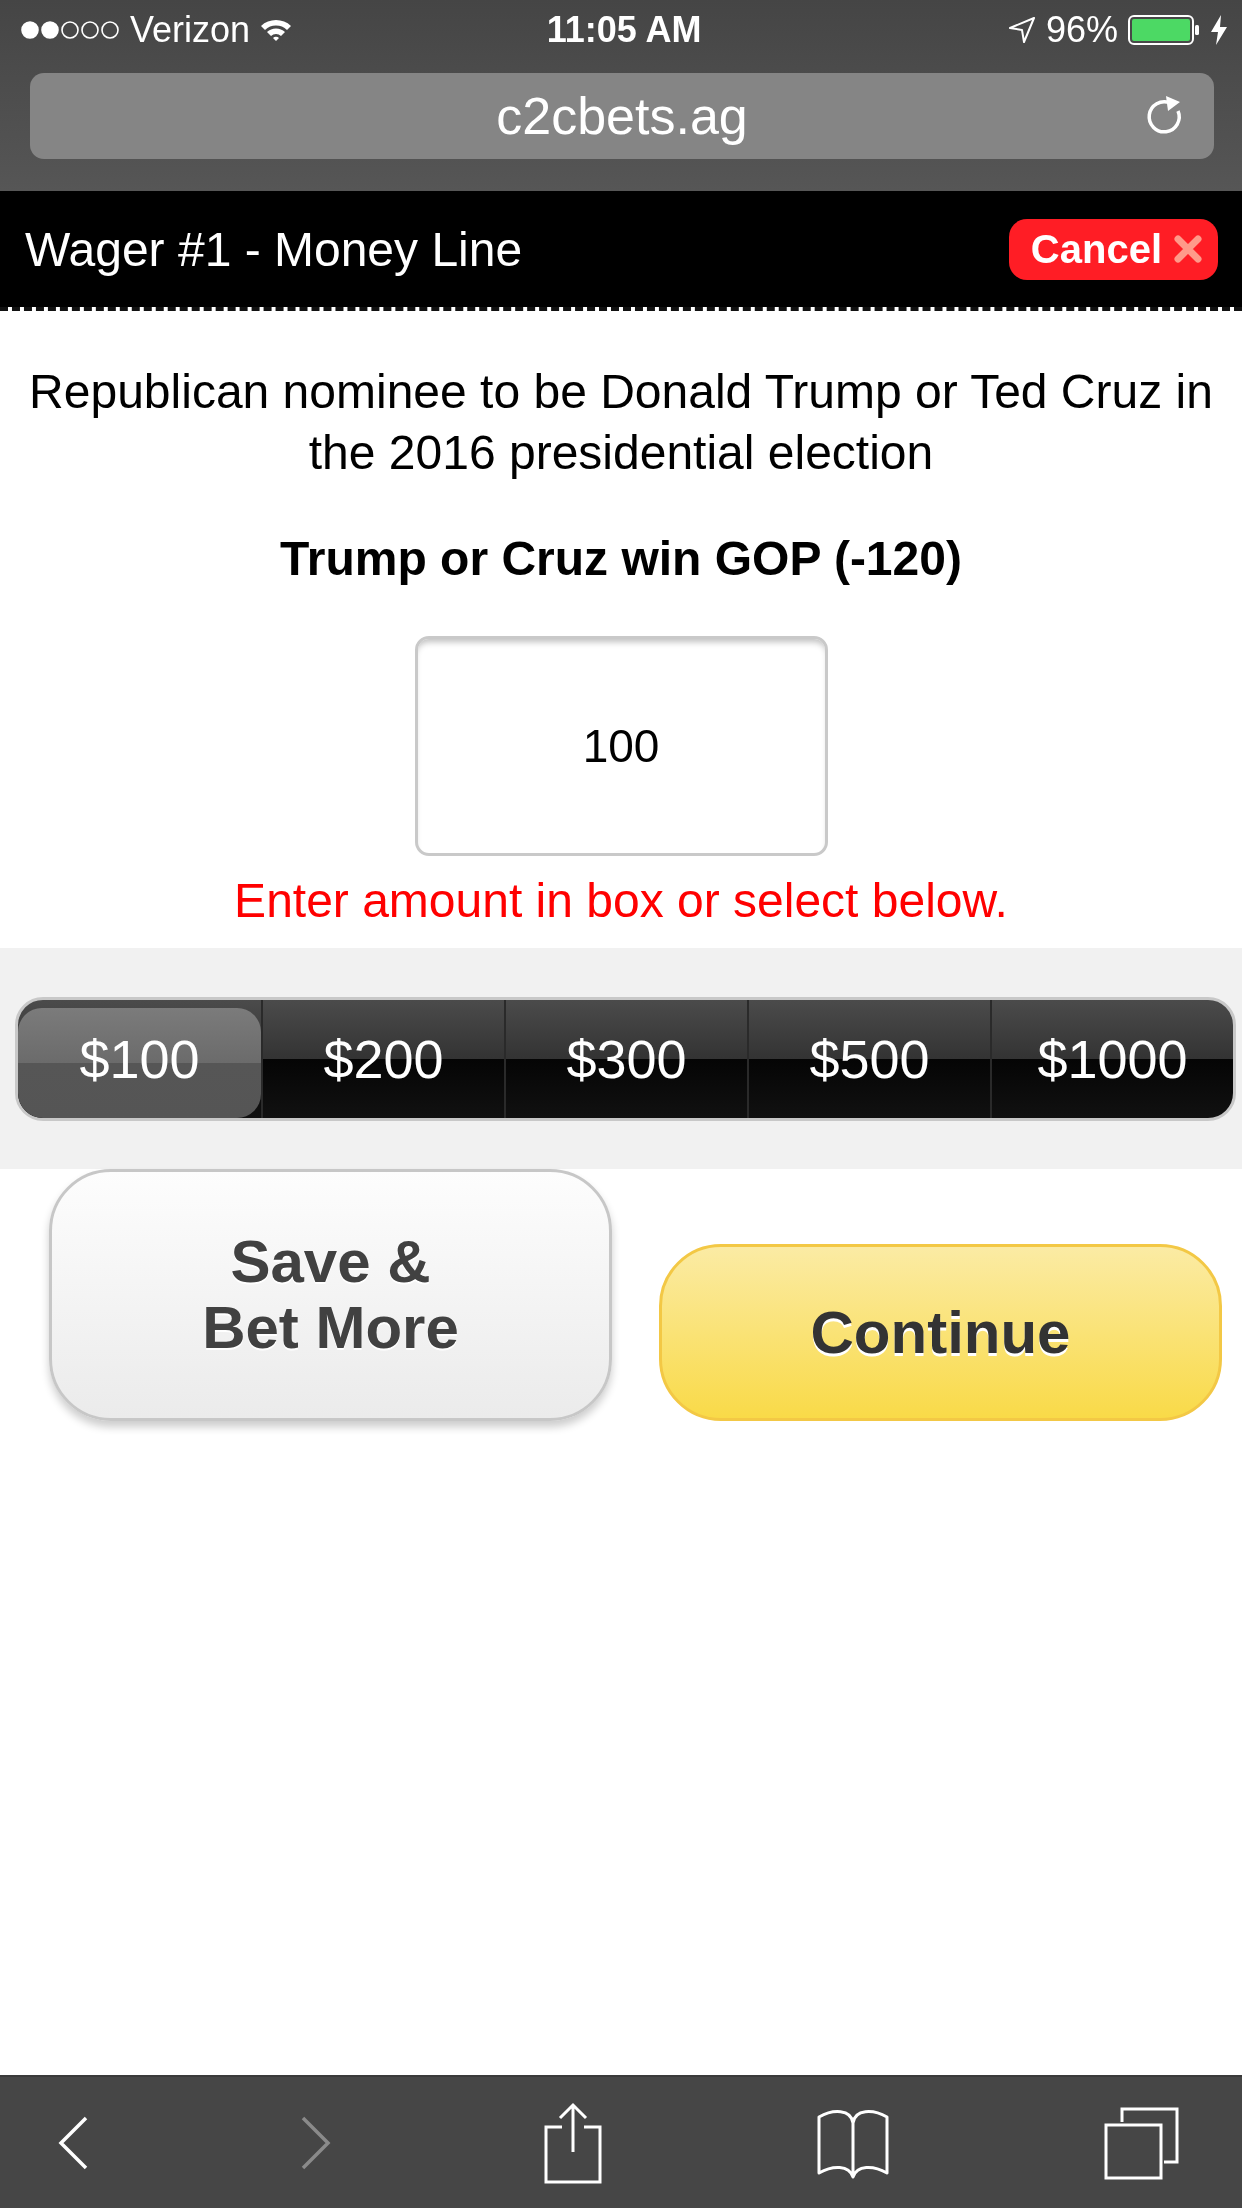 The image size is (1242, 2208). What do you see at coordinates (73, 2142) in the screenshot?
I see `back-icon` at bounding box center [73, 2142].